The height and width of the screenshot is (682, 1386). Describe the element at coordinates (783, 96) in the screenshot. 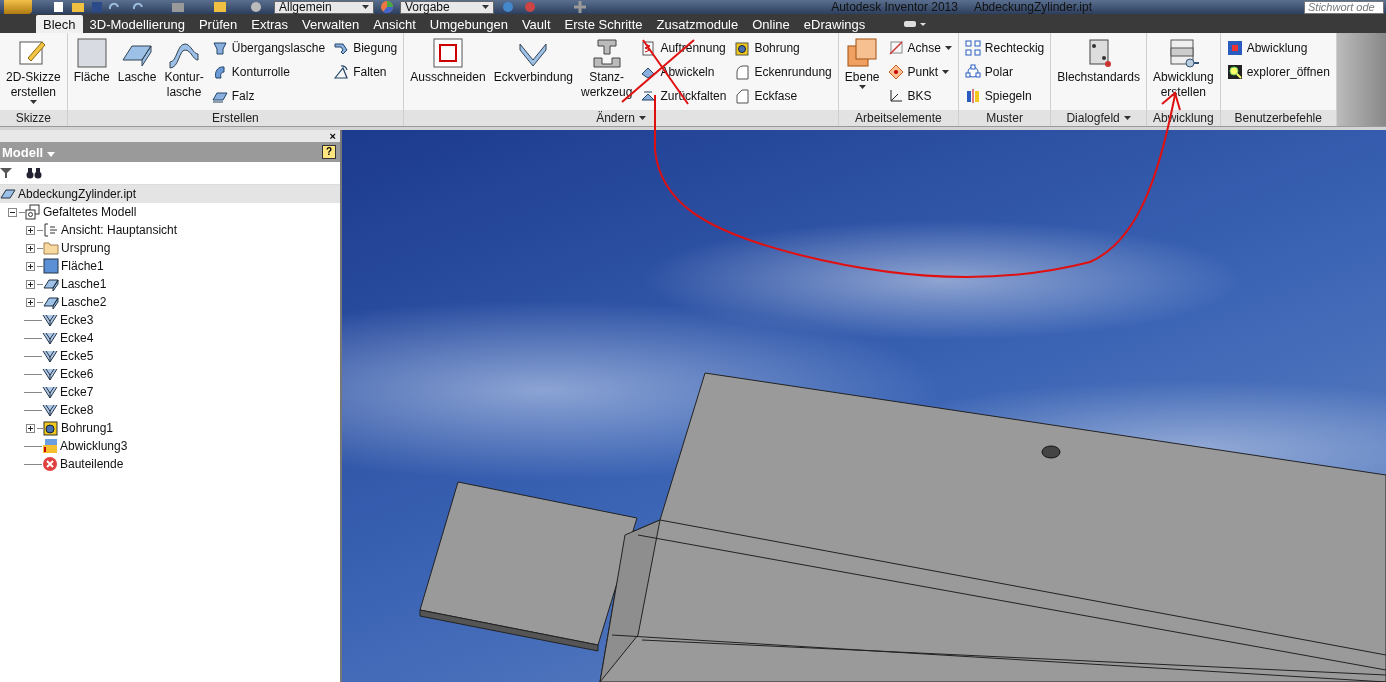

I see `ribbon-button: Eckfase` at that location.